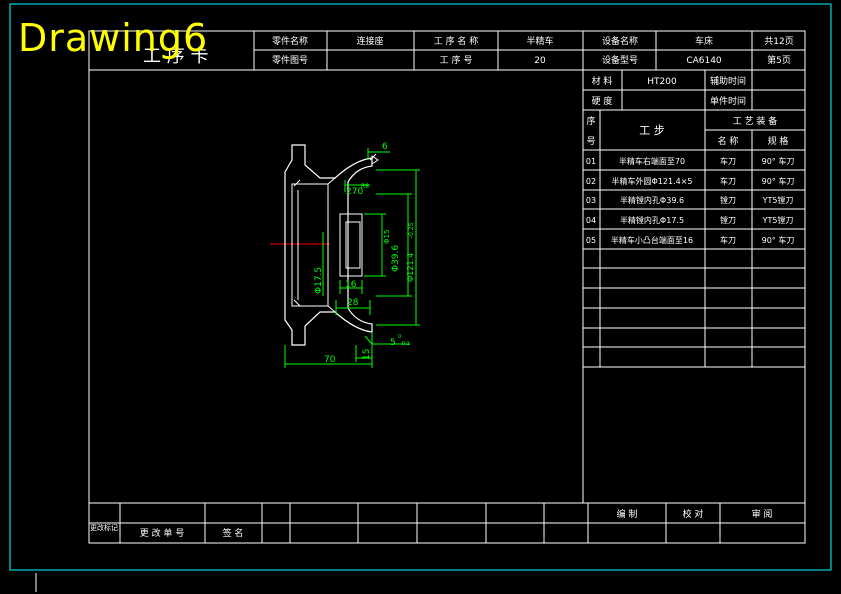 Image resolution: width=841 pixels, height=594 pixels. What do you see at coordinates (162, 533) in the screenshot?
I see `change-doc-label: 更 改 单 号` at bounding box center [162, 533].